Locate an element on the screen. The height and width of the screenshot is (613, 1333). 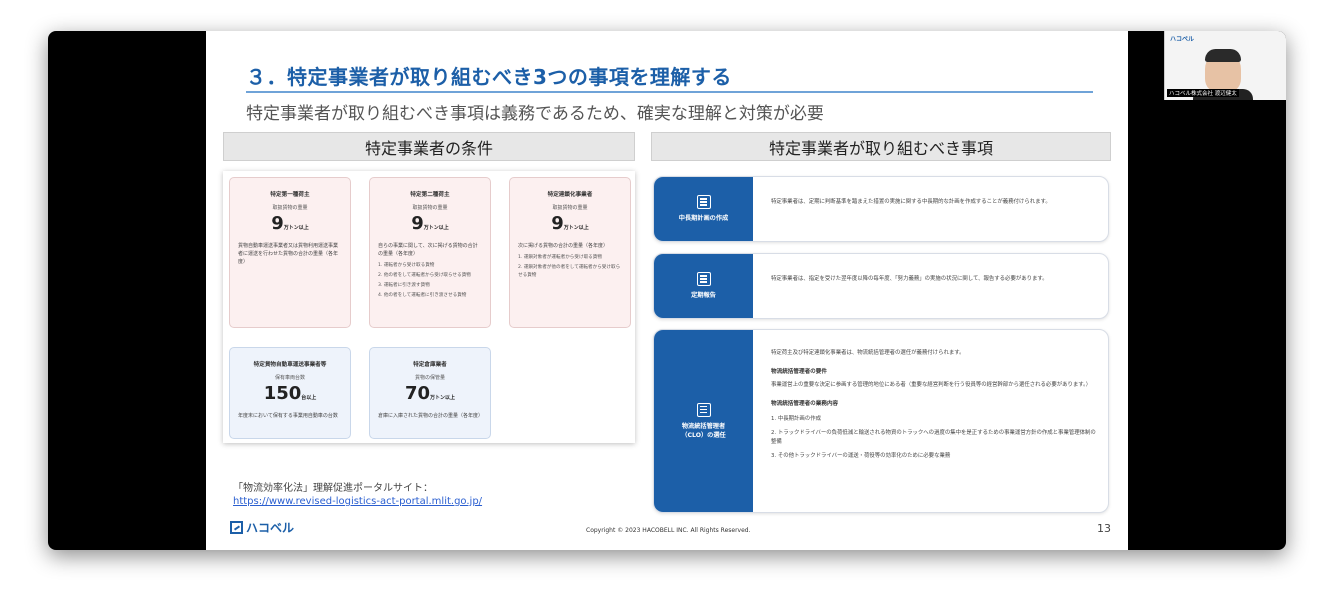
row-label-text: 物流統括管理者 is located at coordinates (703, 426).